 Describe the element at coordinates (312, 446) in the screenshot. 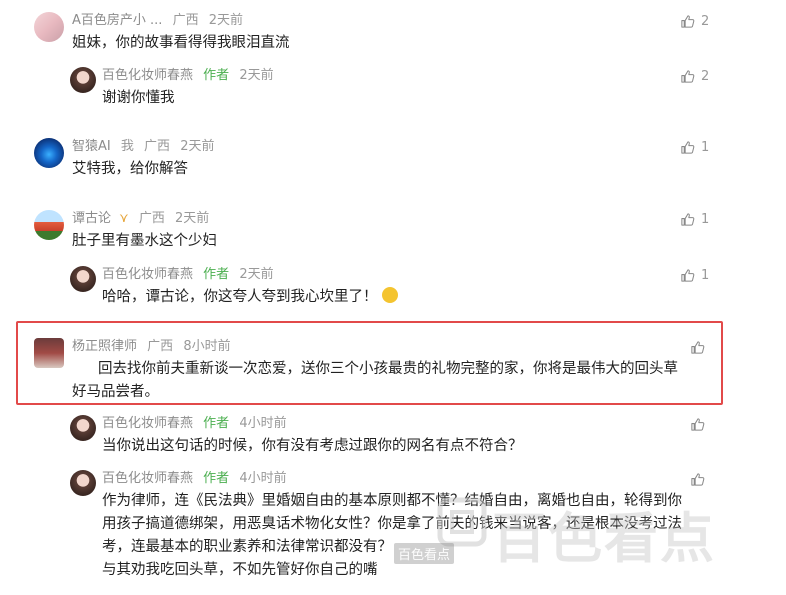

I see `comment-text: 当你说出这句话的时候，你有没有考虑过跟你的网名有点不符合？` at that location.